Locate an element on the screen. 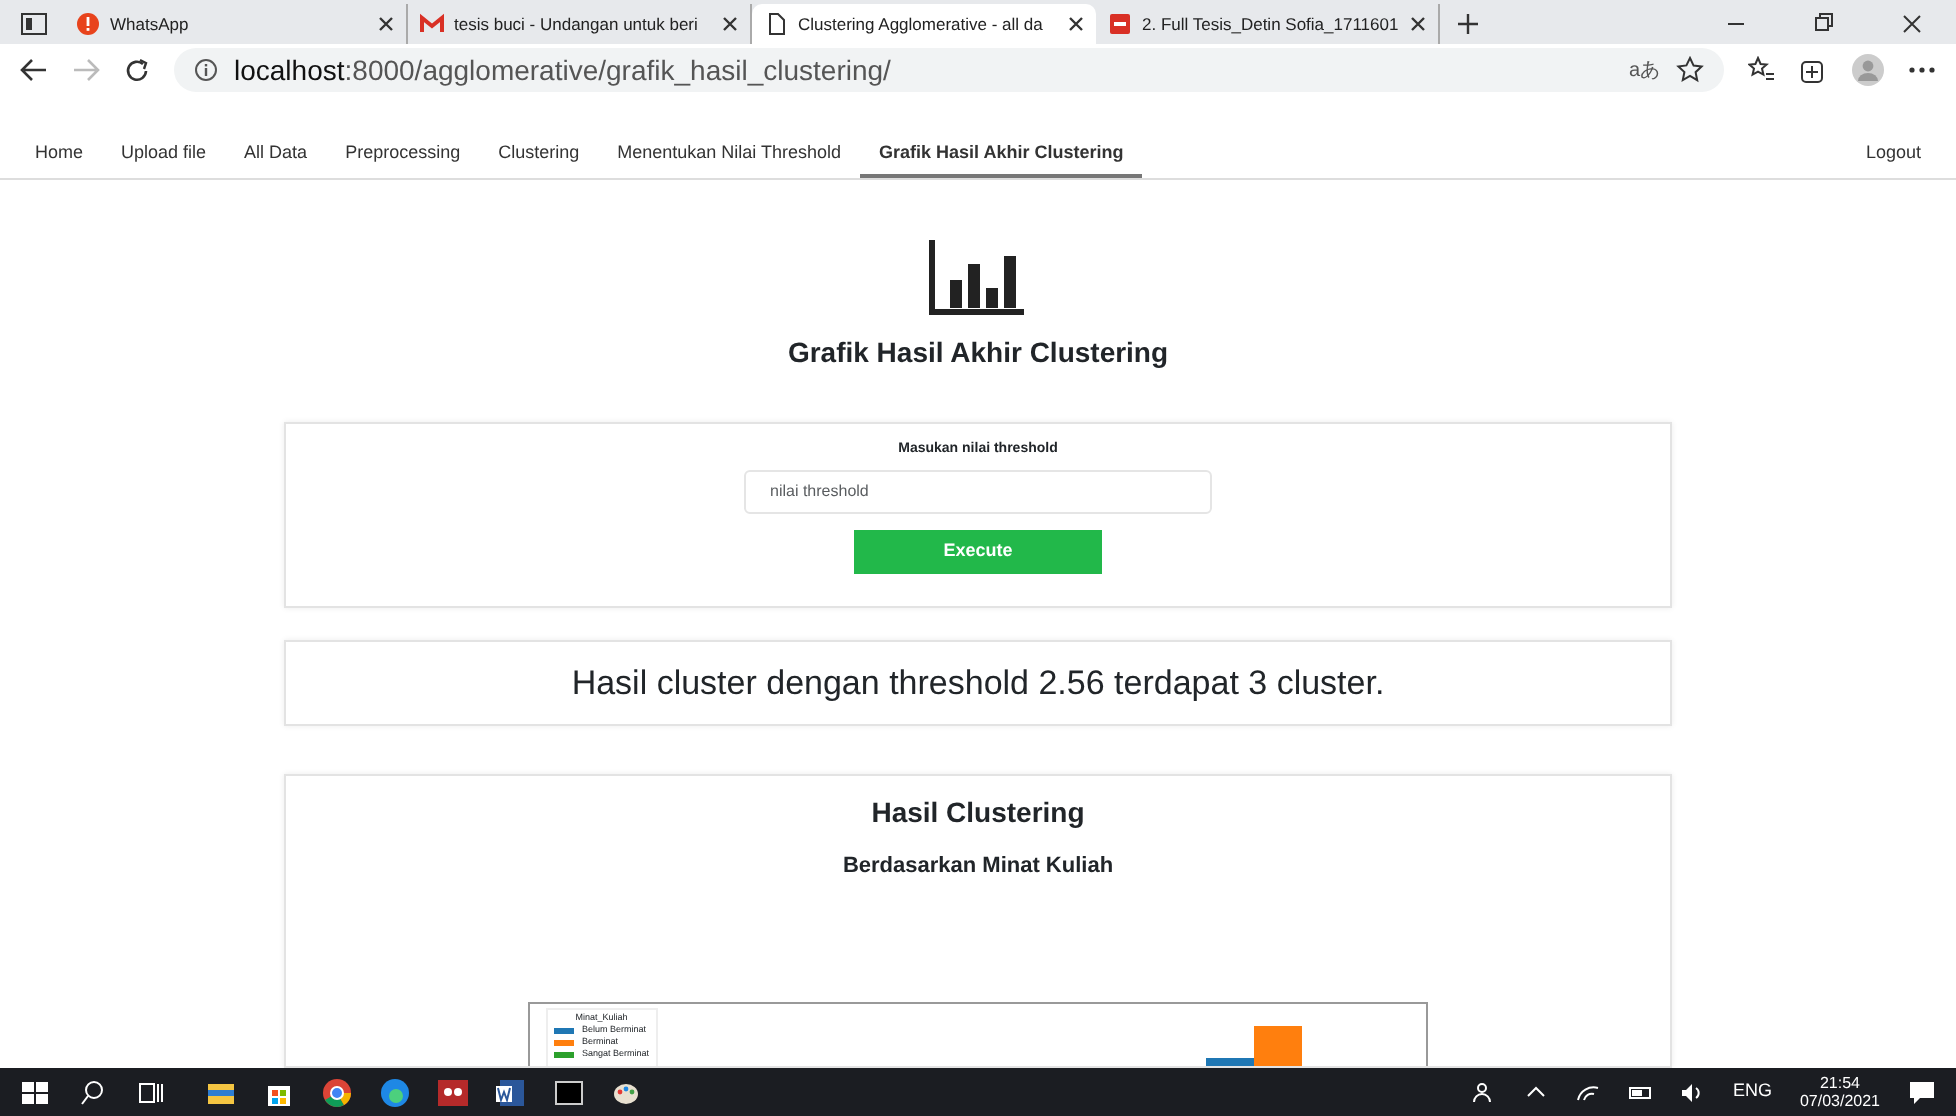 This screenshot has width=1956, height=1116. nav-link: Menentukan Nilai Threshold is located at coordinates (729, 155).